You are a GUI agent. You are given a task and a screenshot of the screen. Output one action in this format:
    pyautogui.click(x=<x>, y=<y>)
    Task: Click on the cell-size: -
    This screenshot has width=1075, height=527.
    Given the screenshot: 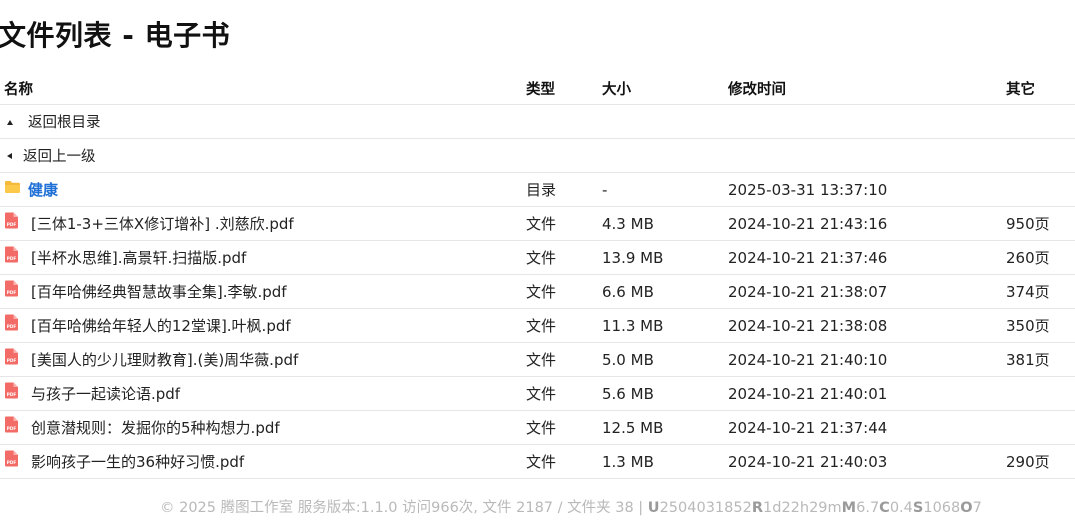 What is the action you would take?
    pyautogui.click(x=665, y=189)
    